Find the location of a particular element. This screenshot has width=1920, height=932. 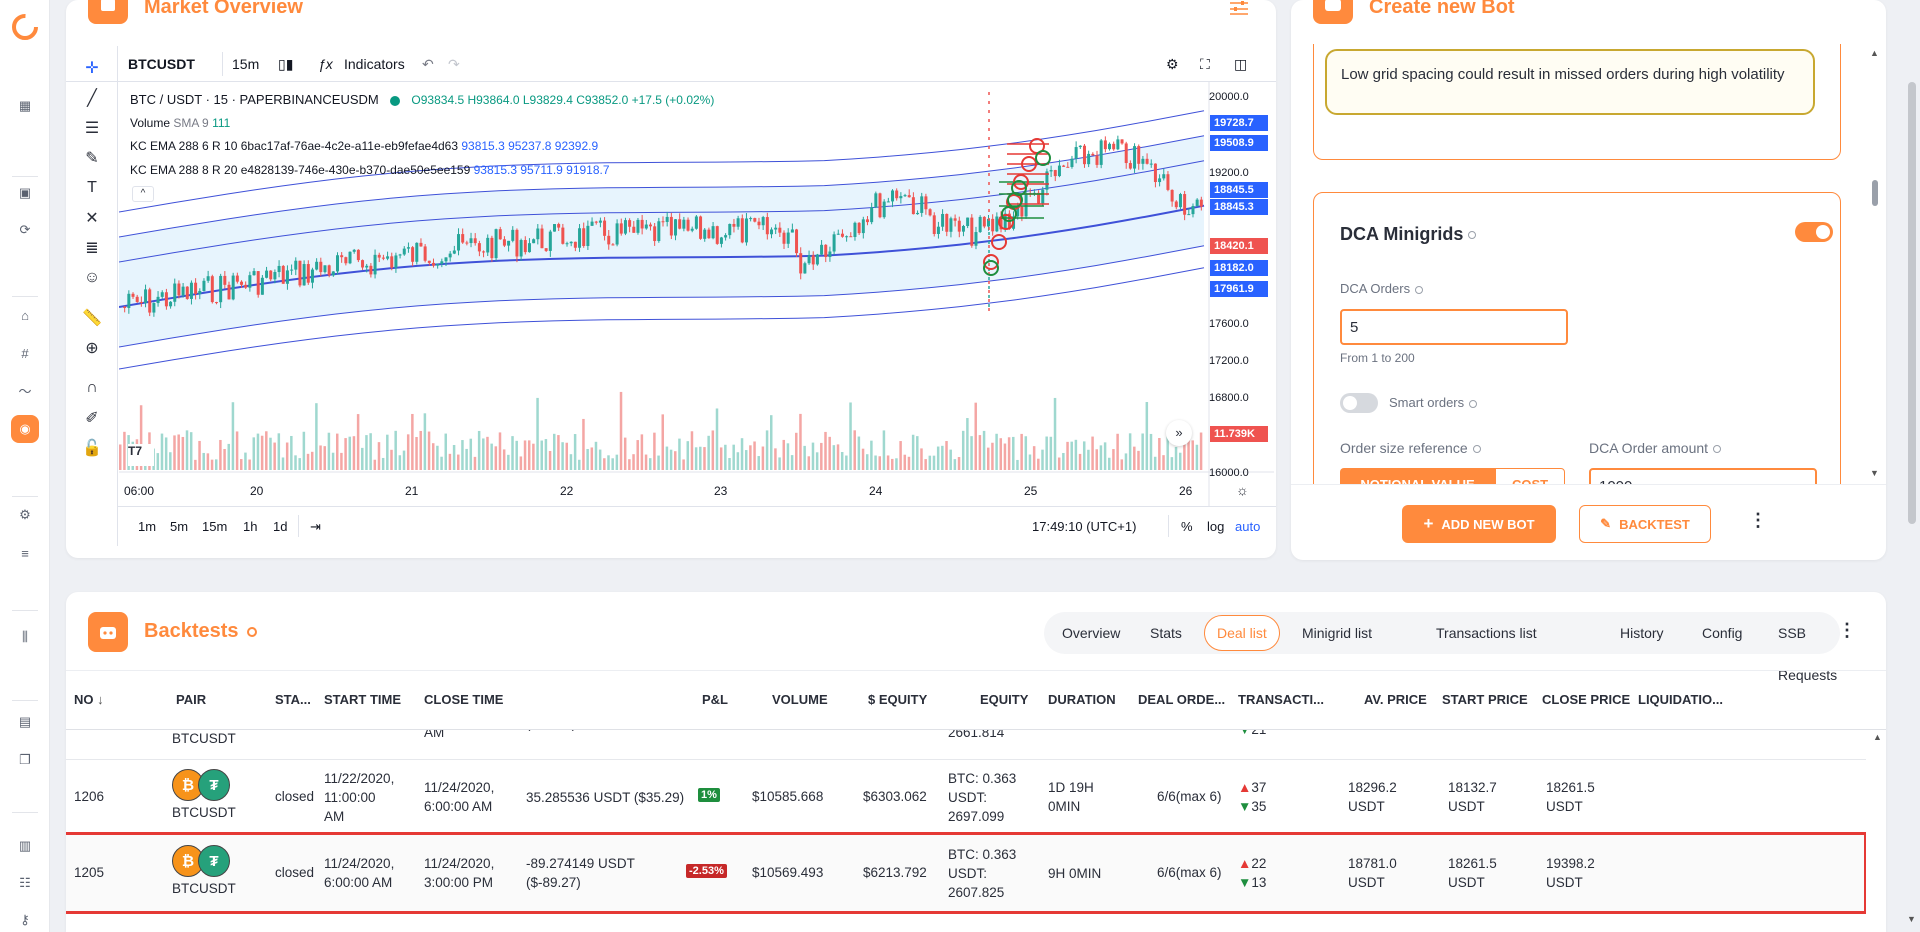

users-icon: ☷ is located at coordinates (25, 883).